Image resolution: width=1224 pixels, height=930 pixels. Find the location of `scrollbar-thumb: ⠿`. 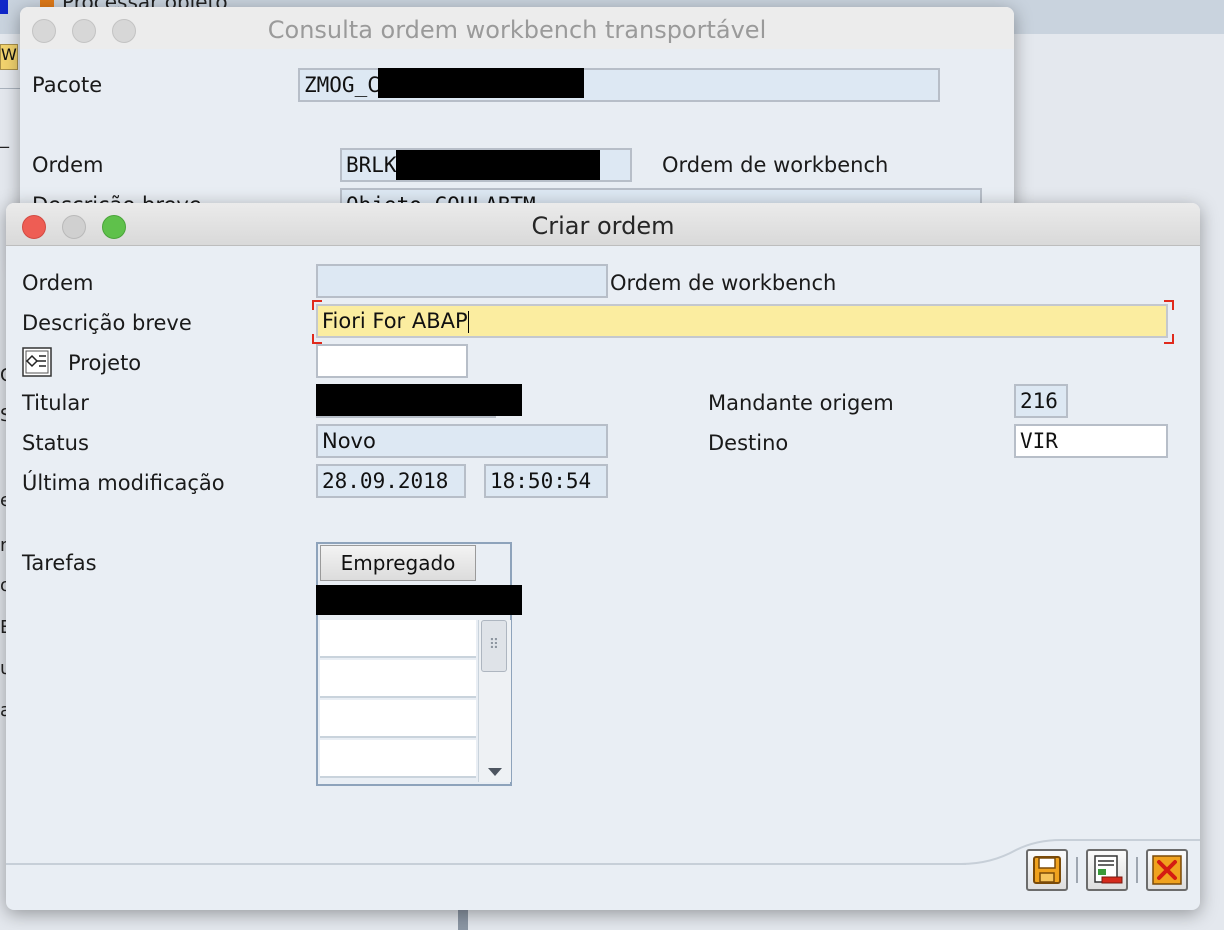

scrollbar-thumb: ⠿ is located at coordinates (494, 646).